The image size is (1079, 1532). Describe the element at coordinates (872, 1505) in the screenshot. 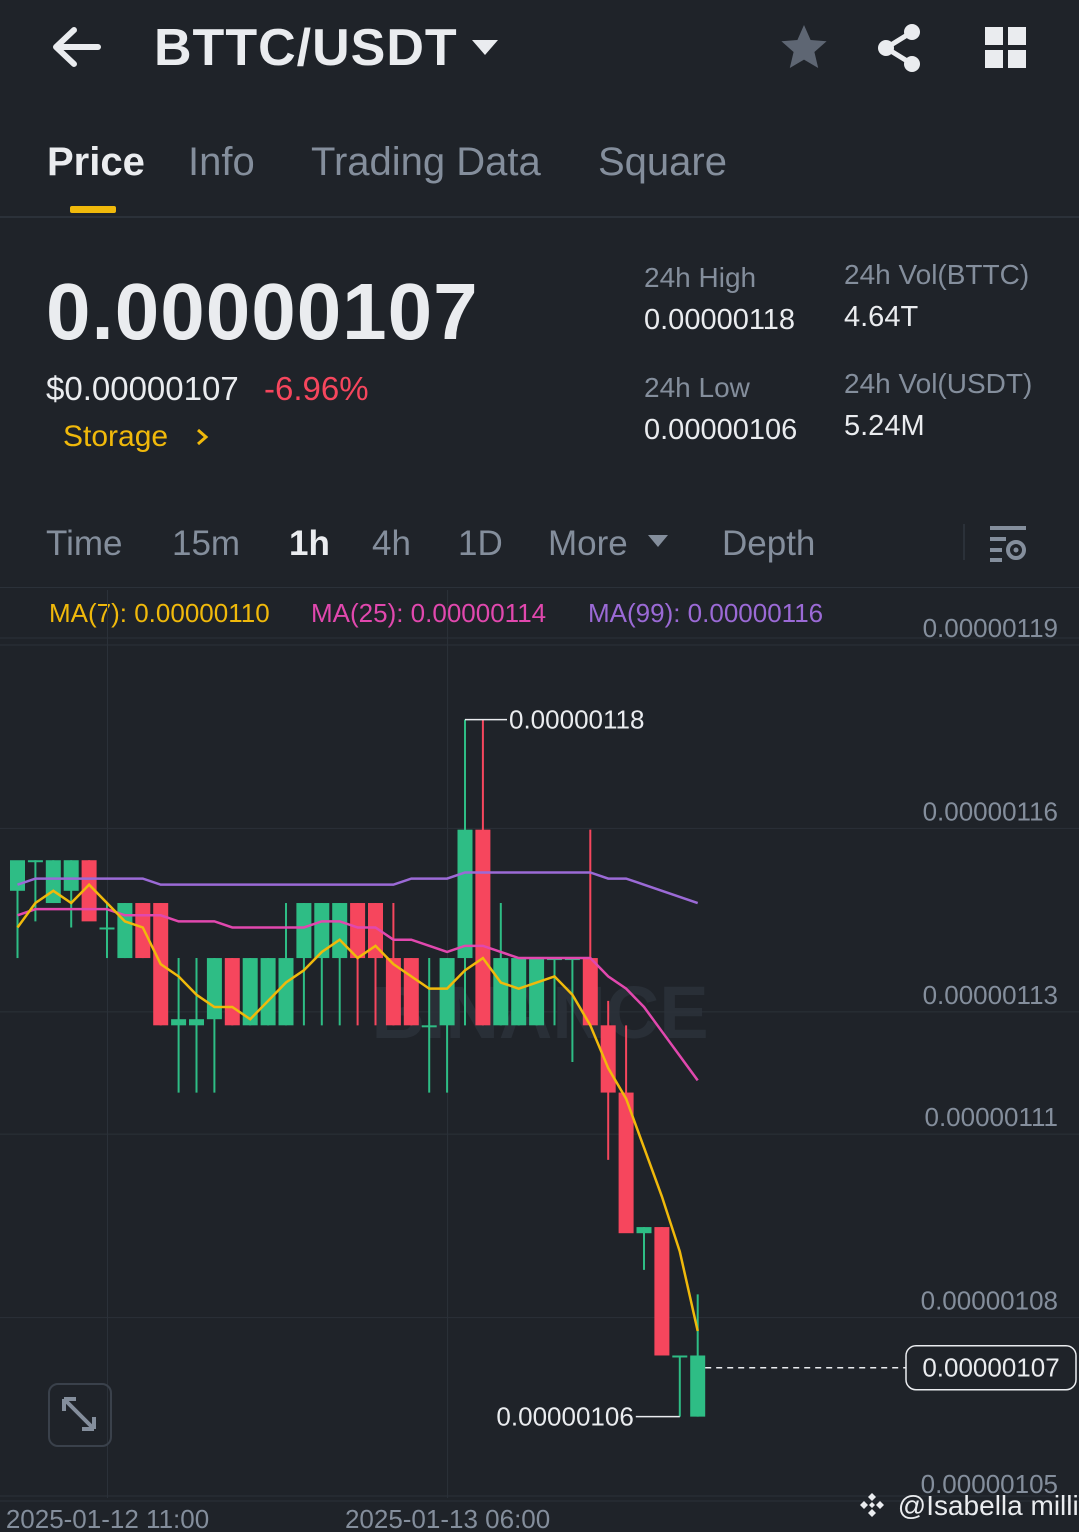

I see `binance-logo-icon` at that location.